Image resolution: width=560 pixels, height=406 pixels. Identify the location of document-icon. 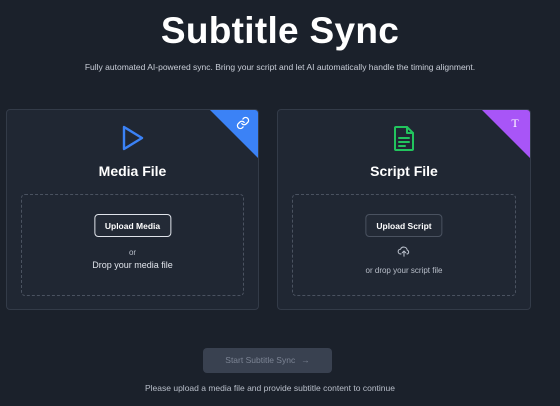
(404, 138).